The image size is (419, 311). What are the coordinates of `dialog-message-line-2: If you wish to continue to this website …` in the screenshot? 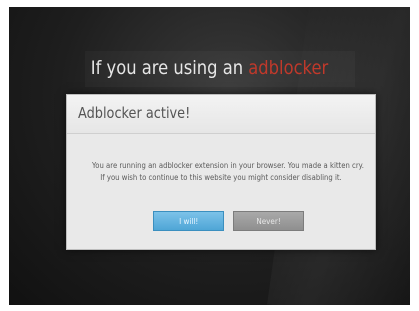 It's located at (221, 177).